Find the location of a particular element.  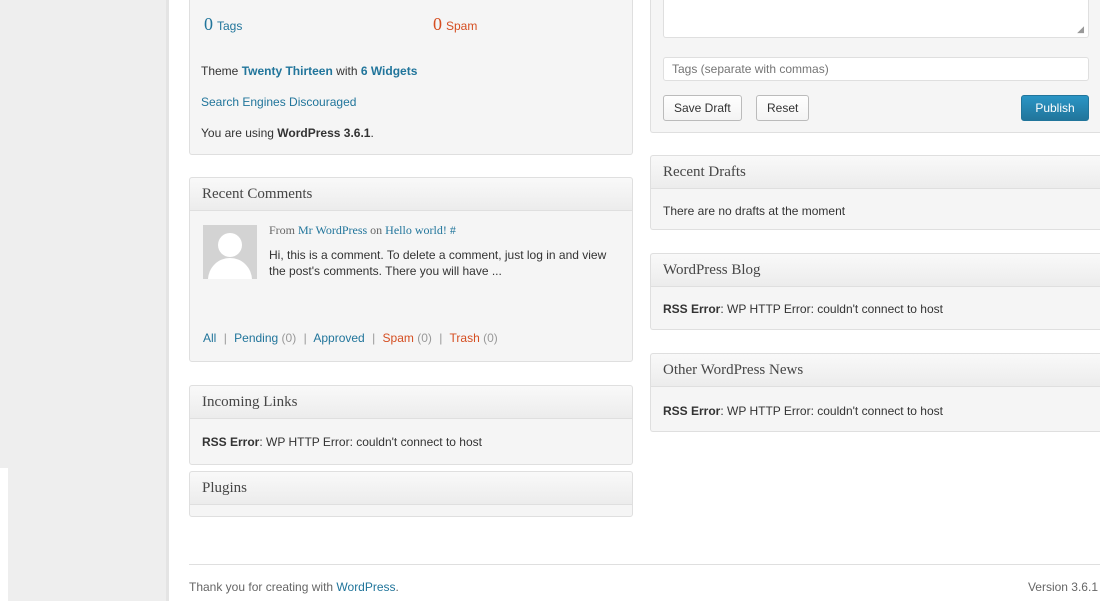

quickpress-widget: ◢ Save Draft Reset Publish is located at coordinates (875, 66).